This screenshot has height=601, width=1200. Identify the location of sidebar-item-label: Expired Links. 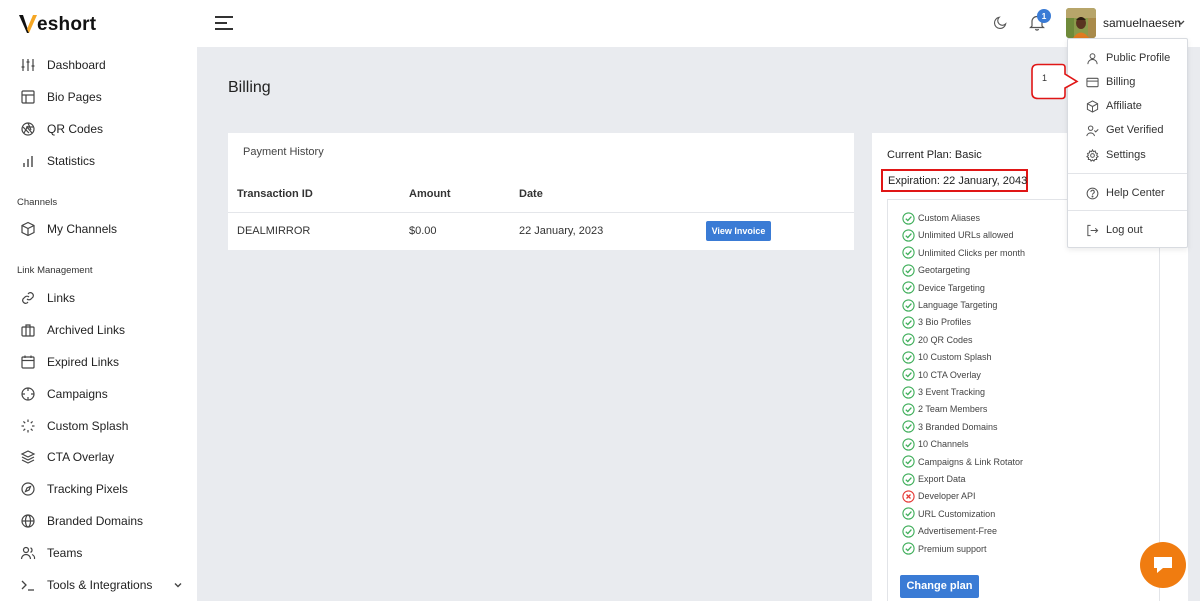
(83, 362).